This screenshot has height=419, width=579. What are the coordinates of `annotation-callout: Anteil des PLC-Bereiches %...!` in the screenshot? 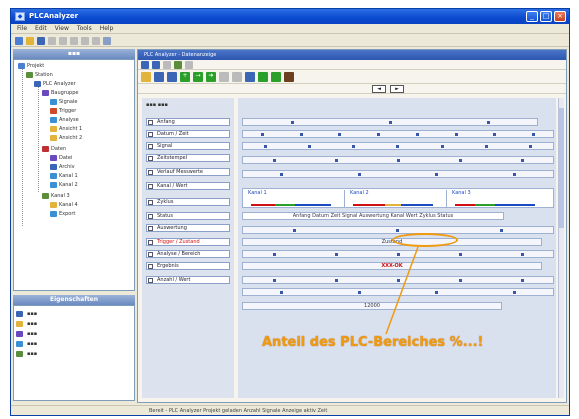 It's located at (373, 342).